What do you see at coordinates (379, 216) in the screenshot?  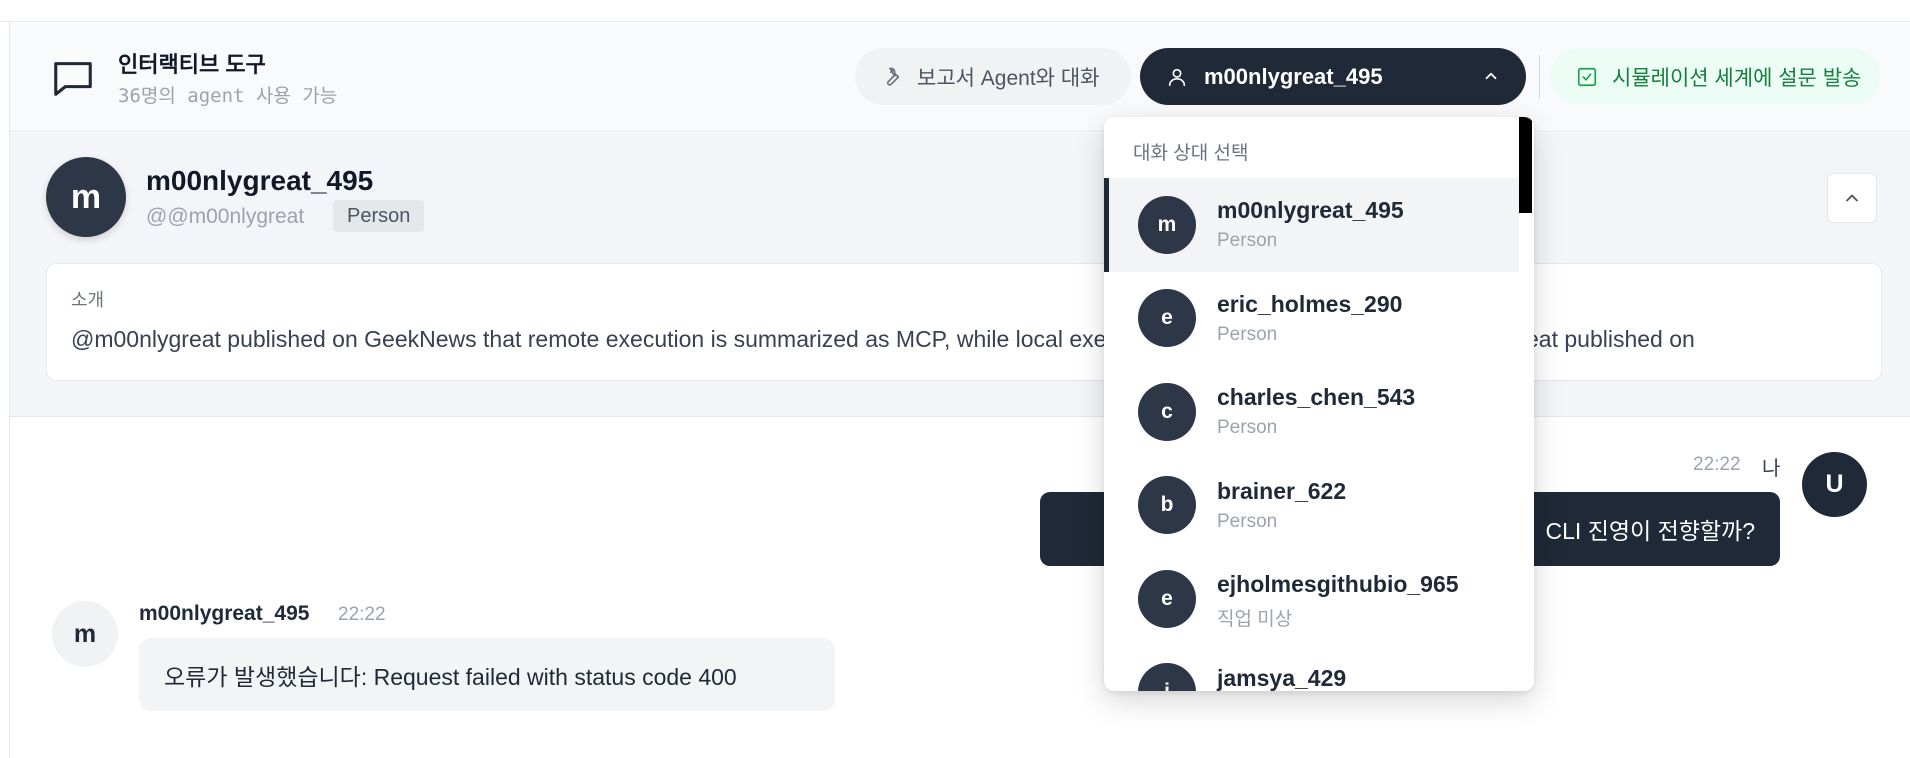 I see `profile-type-badge: Person` at bounding box center [379, 216].